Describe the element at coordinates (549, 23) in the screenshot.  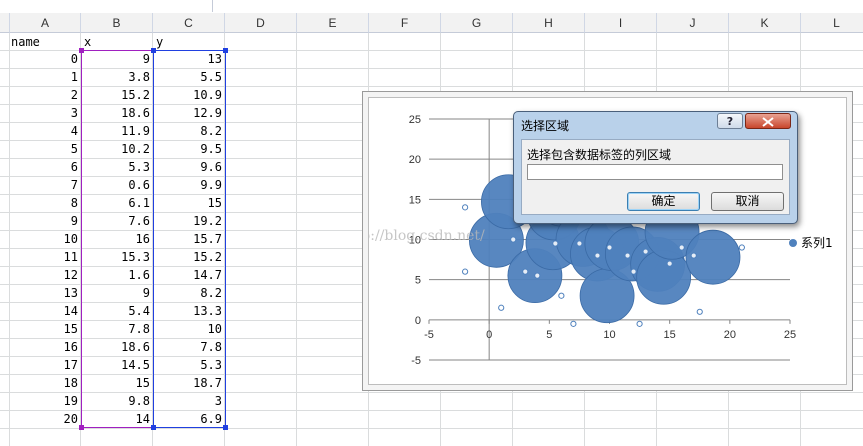
I see `column-header-h: H` at that location.